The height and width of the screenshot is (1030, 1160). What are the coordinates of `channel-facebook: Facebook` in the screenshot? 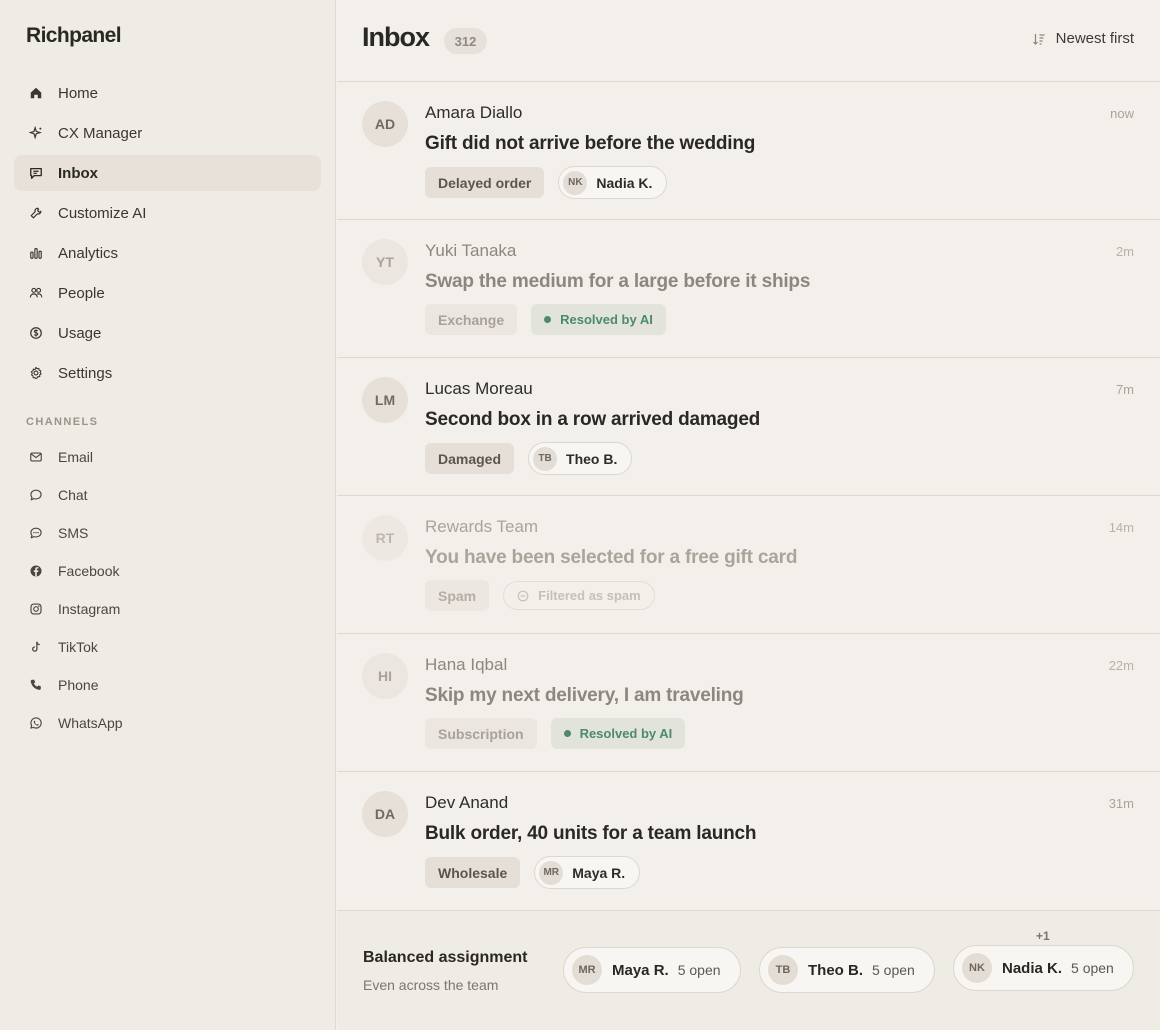 It's located at (167, 571).